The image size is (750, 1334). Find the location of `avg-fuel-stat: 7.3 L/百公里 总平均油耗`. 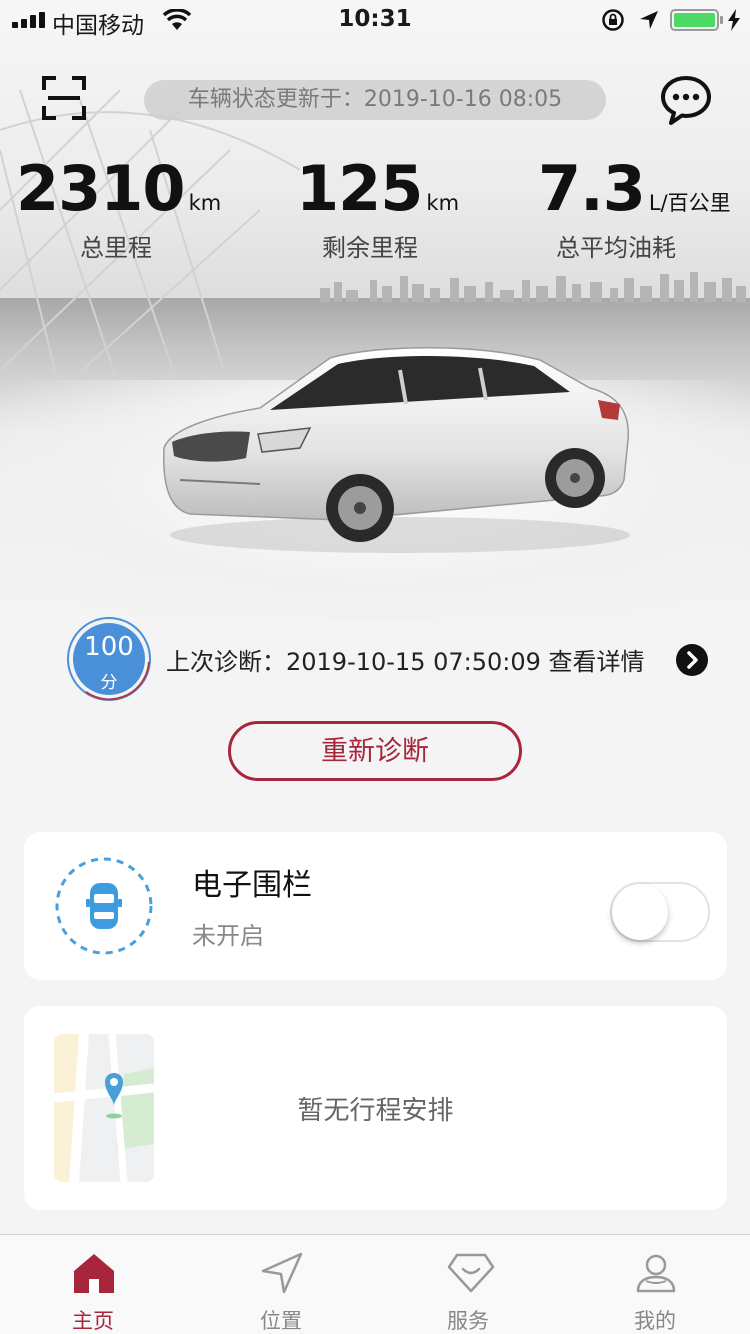

avg-fuel-stat: 7.3 L/百公里 总平均油耗 is located at coordinates (634, 207).